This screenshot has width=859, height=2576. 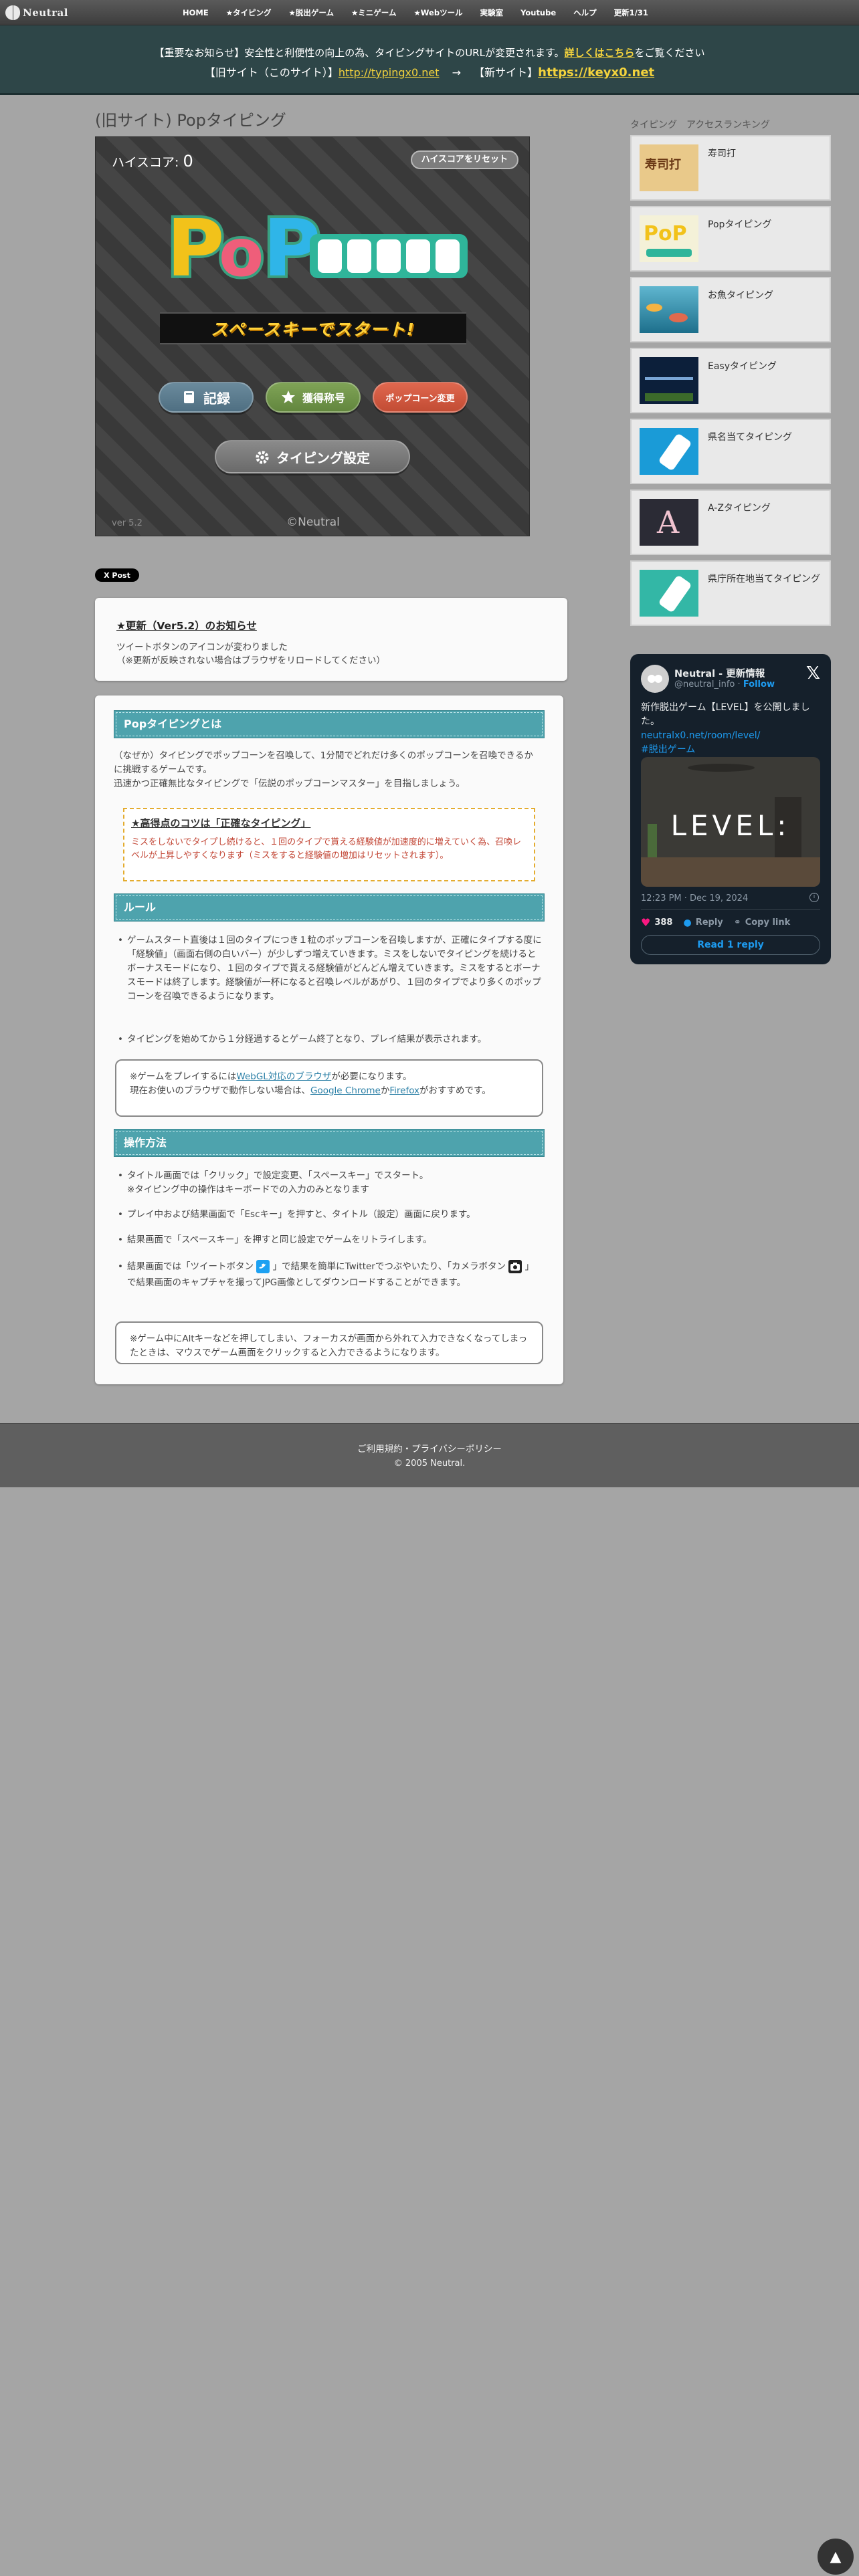 I want to click on ranking-item-pop-typing: PoP Popタイピング, so click(x=730, y=239).